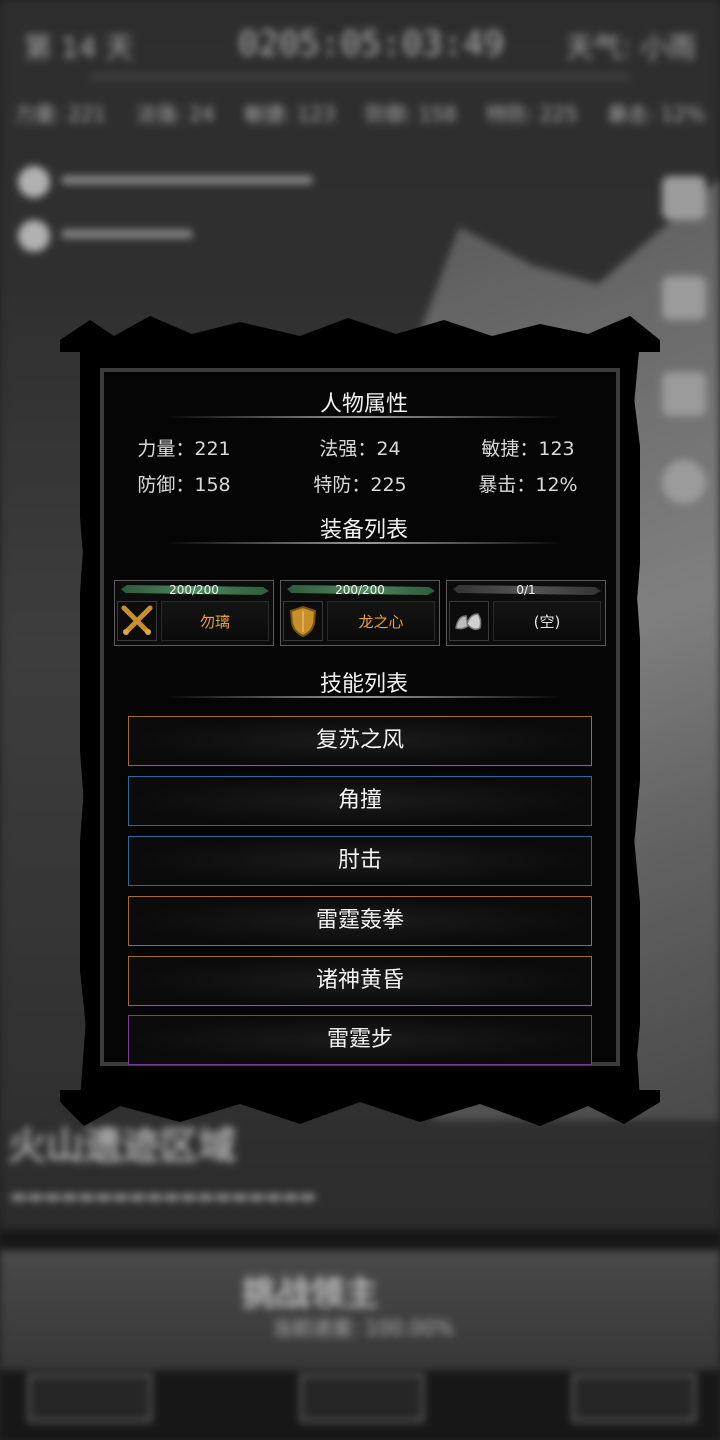 This screenshot has height=1440, width=720. What do you see at coordinates (363, 404) in the screenshot?
I see `attributes-title: 人物属性` at bounding box center [363, 404].